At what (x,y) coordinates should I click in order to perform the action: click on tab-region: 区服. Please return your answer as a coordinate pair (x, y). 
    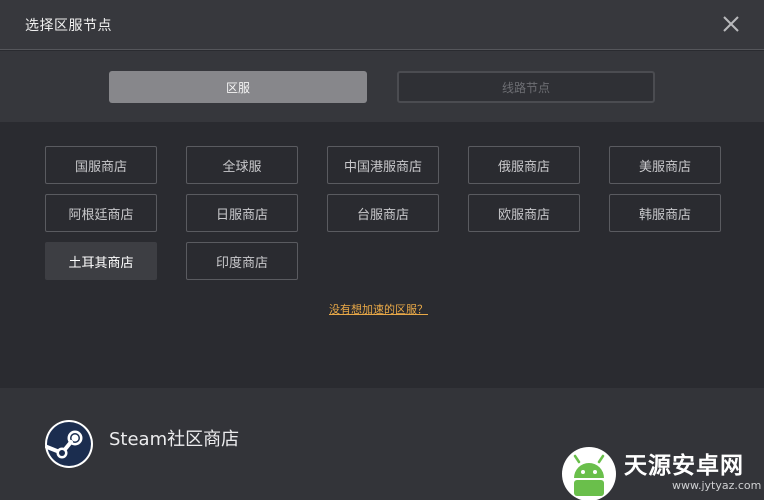
    Looking at the image, I should click on (238, 87).